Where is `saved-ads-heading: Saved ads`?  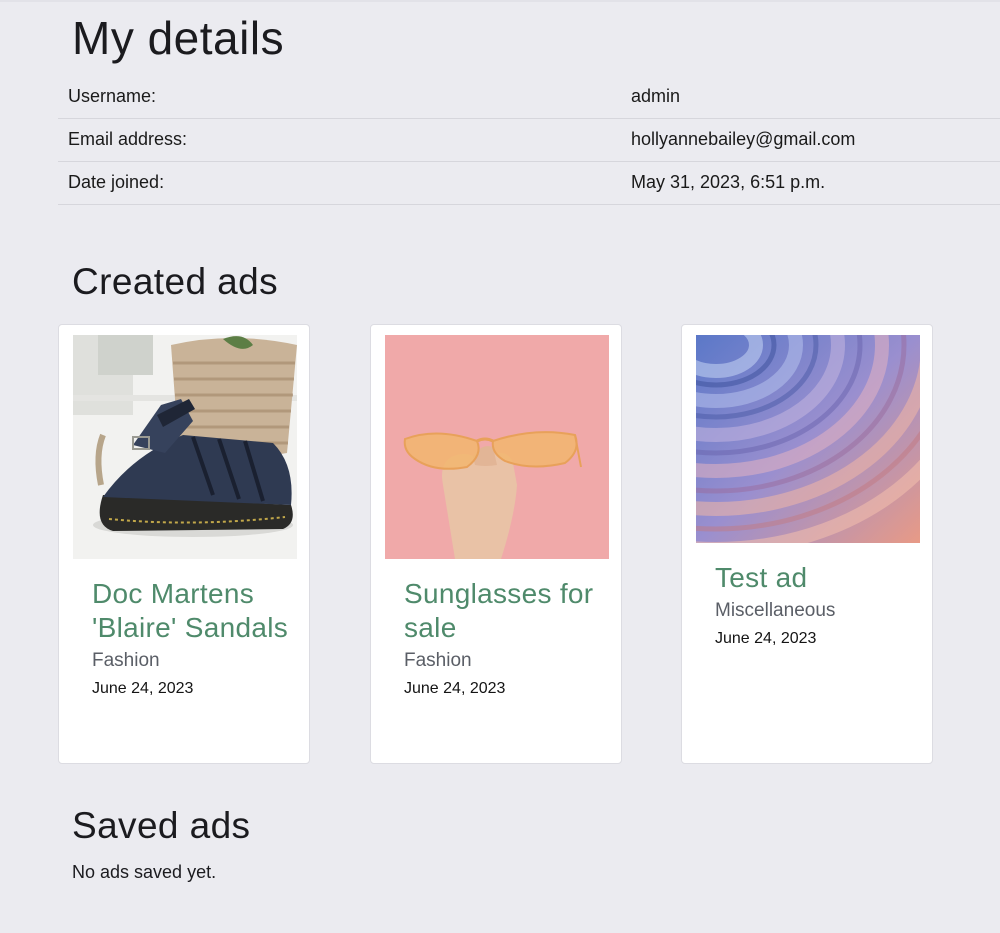
saved-ads-heading: Saved ads is located at coordinates (161, 825).